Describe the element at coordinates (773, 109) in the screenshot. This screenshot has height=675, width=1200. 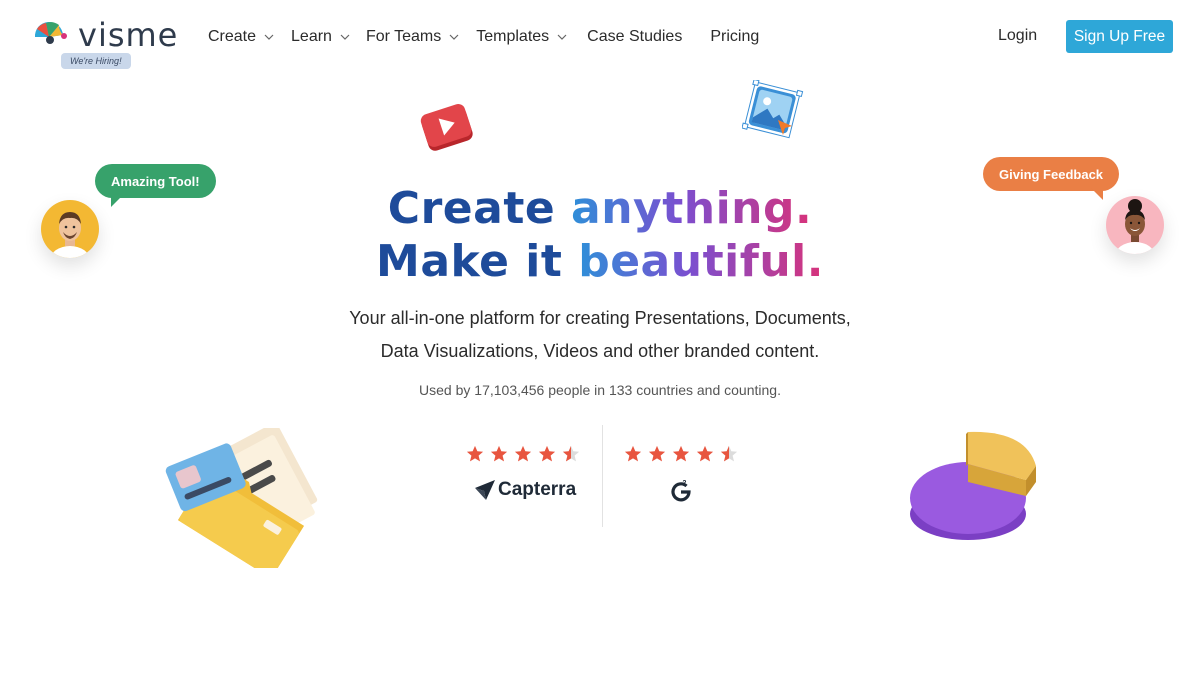
I see `image-icon` at that location.